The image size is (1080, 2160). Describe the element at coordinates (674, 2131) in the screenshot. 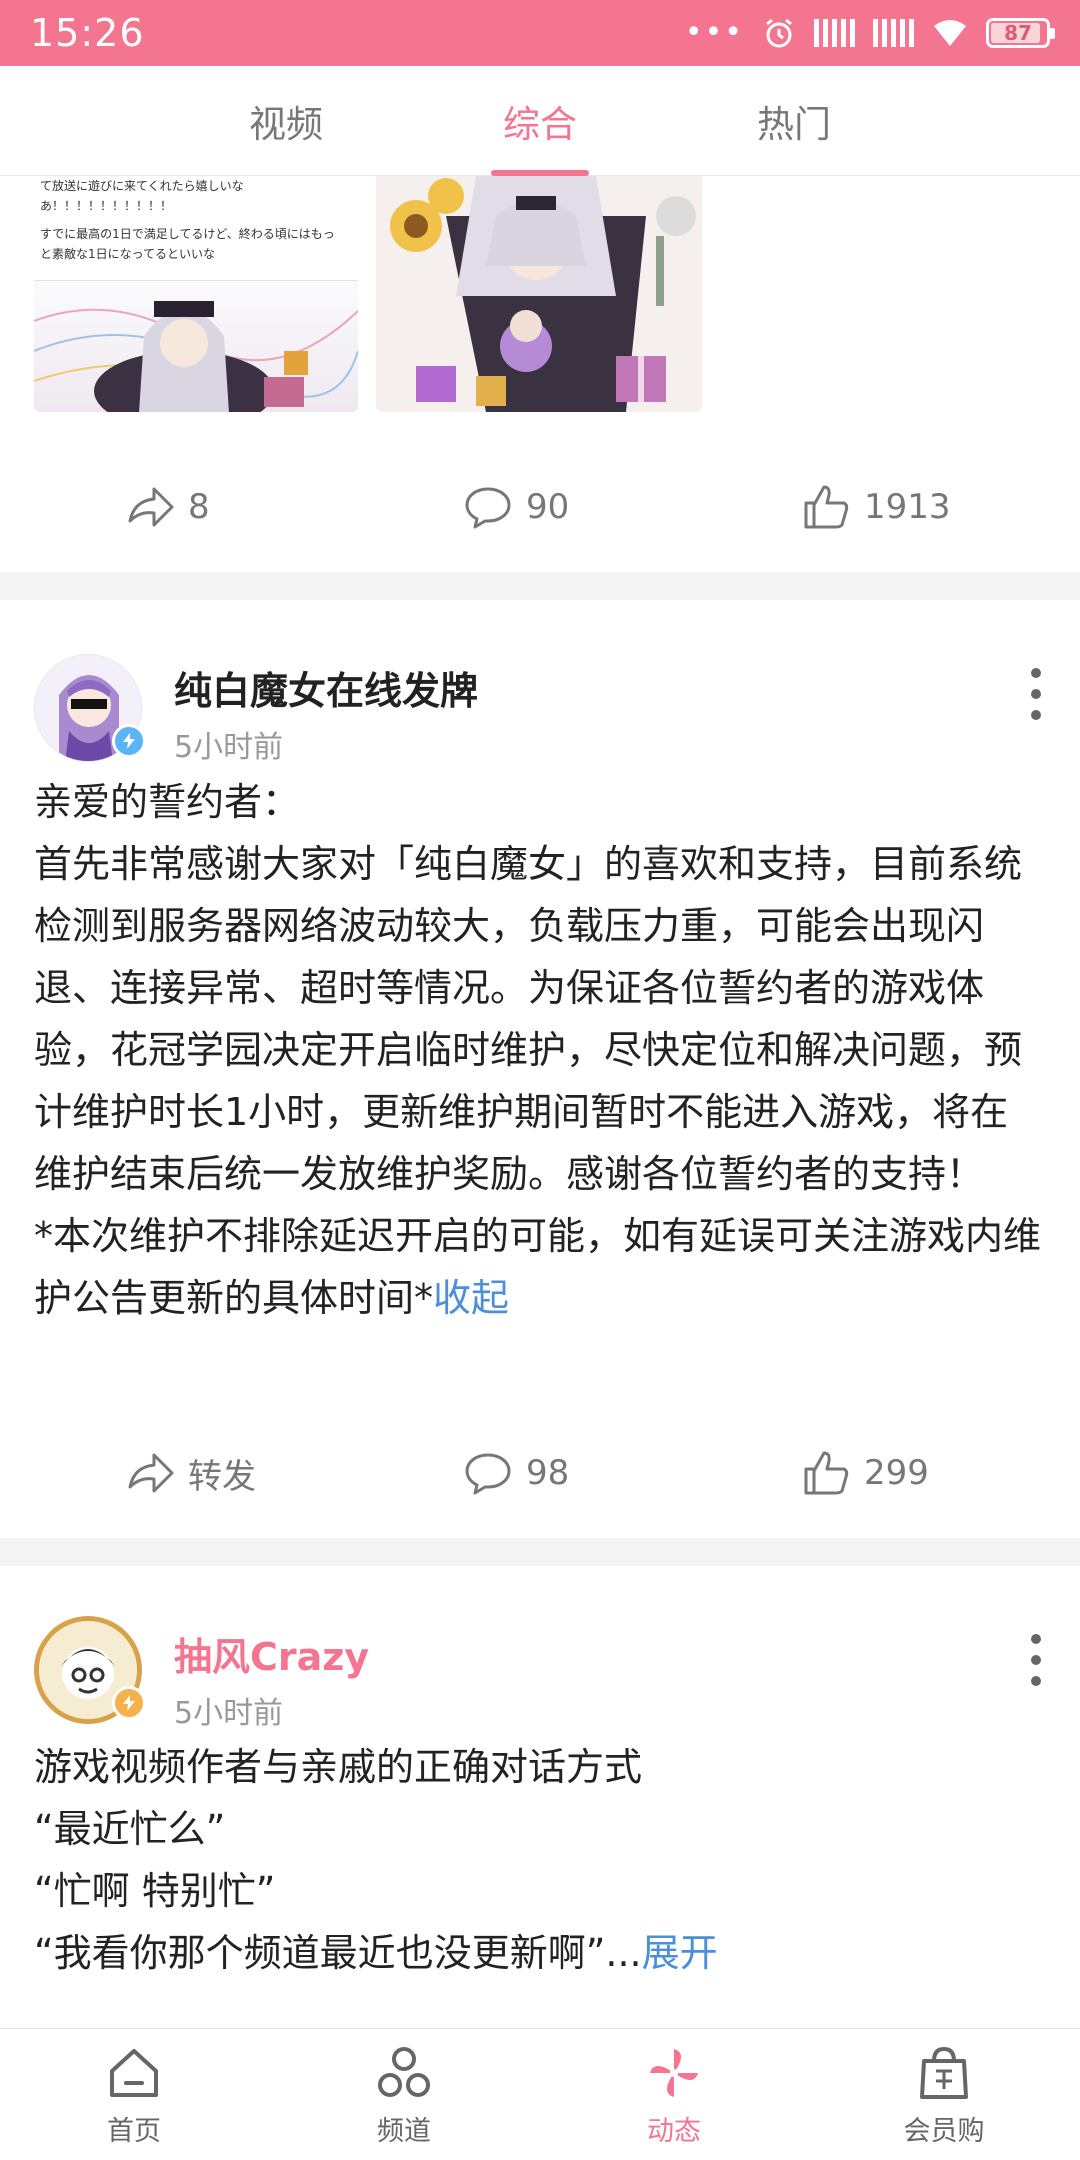

I see `nav-label: 动态` at that location.